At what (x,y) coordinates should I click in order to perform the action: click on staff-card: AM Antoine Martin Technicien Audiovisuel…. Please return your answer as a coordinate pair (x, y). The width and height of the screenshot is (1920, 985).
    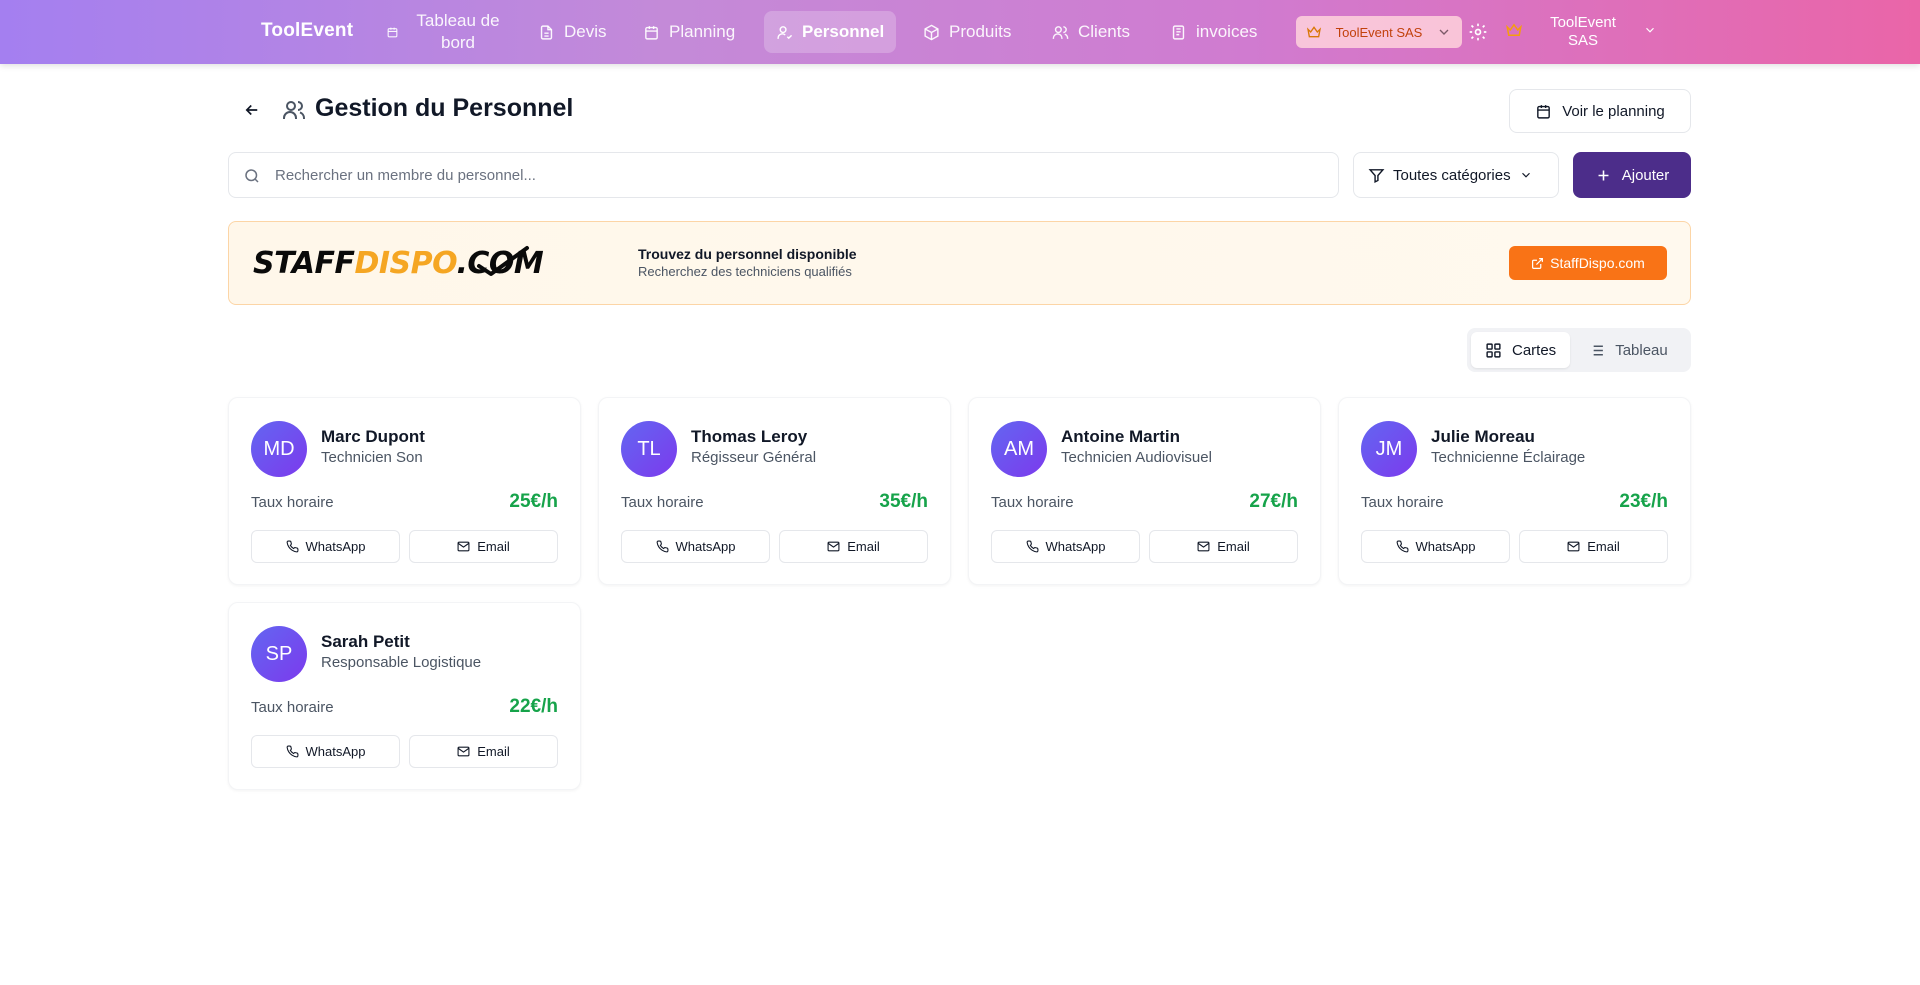
    Looking at the image, I should click on (1144, 491).